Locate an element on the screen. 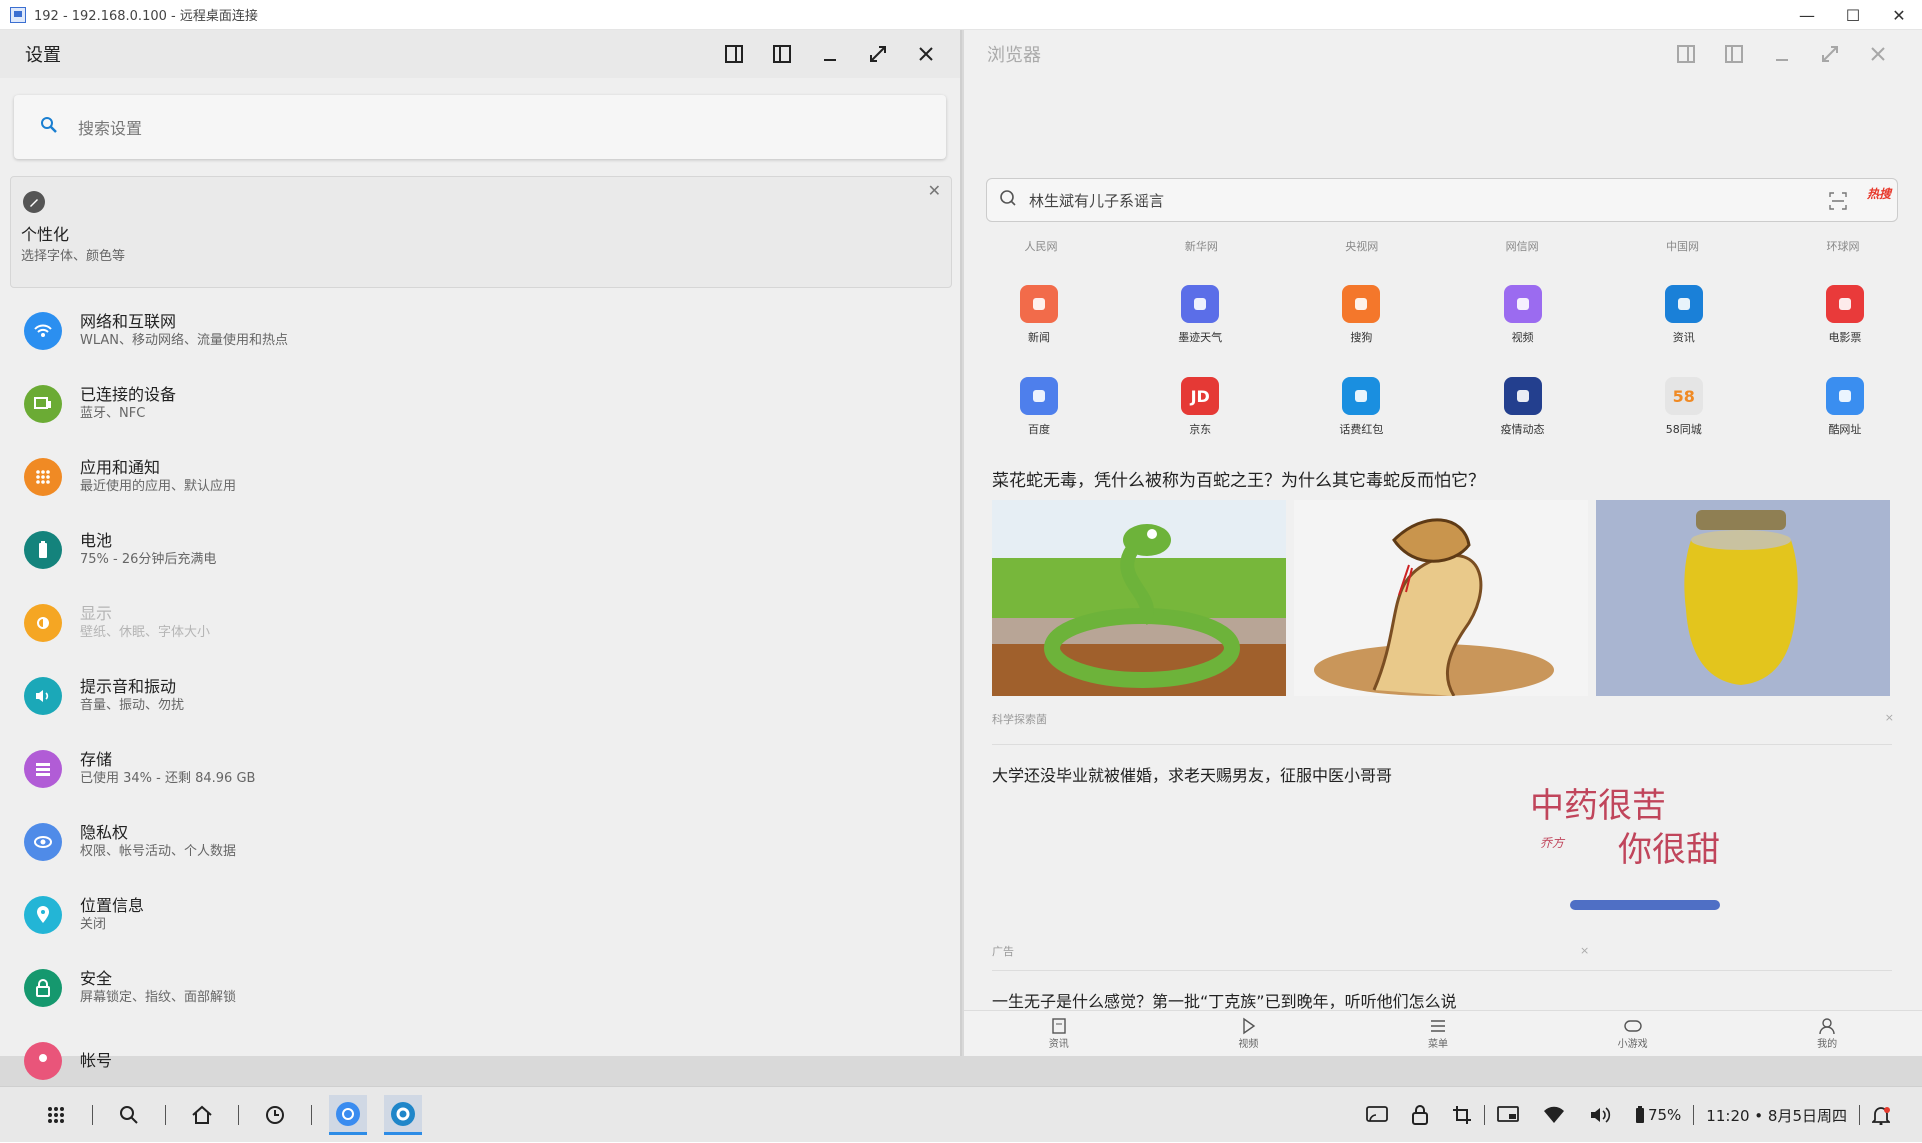 The height and width of the screenshot is (1143, 1922). cast-icon is located at coordinates (1377, 1115).